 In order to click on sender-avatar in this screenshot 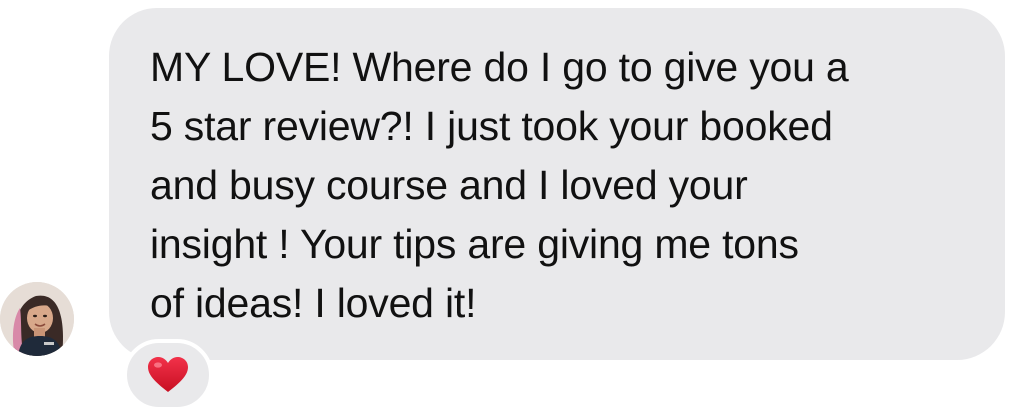, I will do `click(37, 319)`.